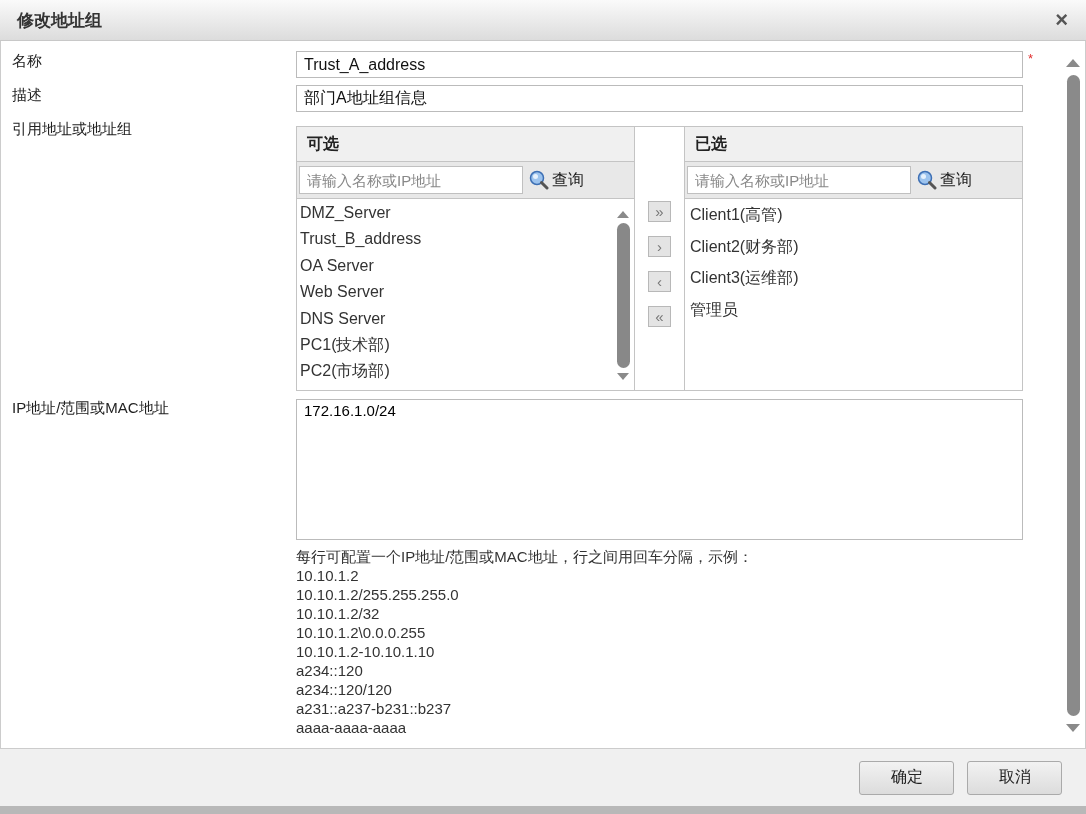 The image size is (1086, 814). What do you see at coordinates (456, 294) in the screenshot?
I see `list-item: Web Server` at bounding box center [456, 294].